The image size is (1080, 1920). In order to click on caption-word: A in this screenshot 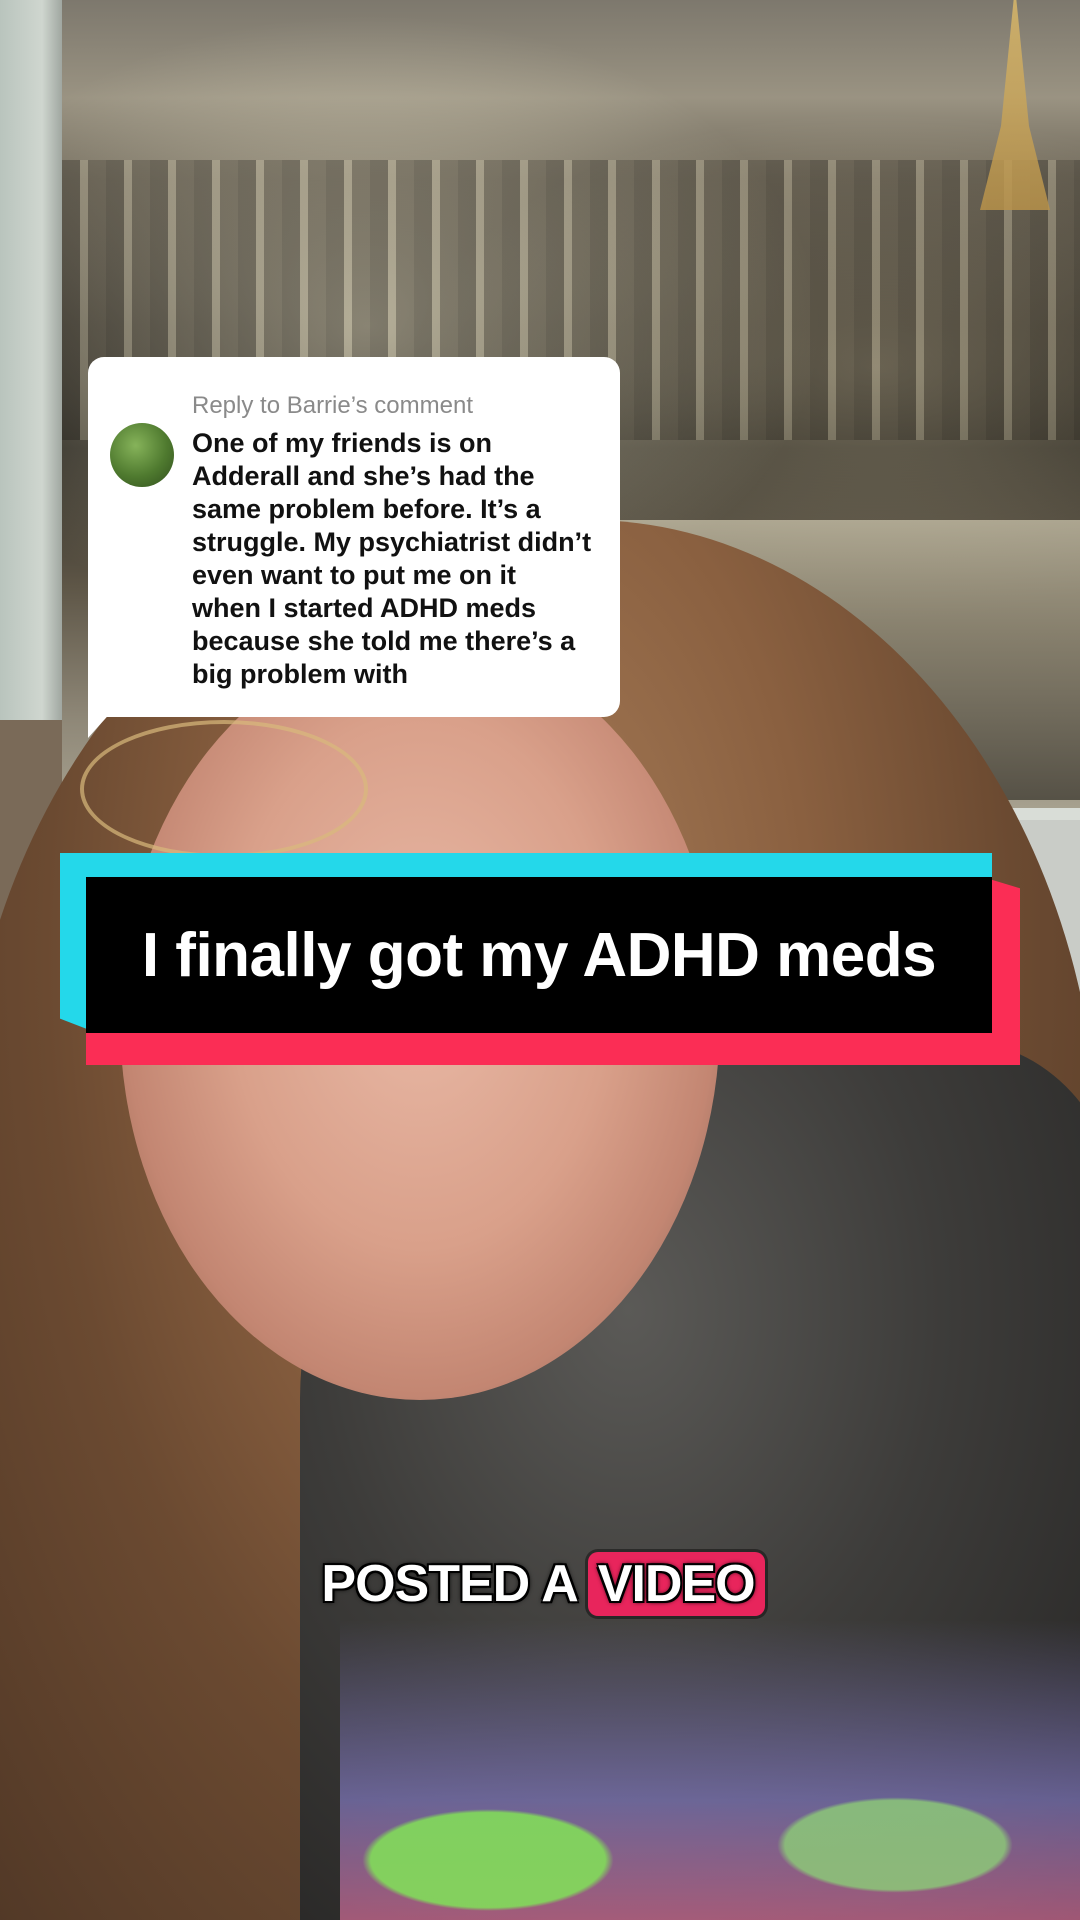, I will do `click(560, 1584)`.